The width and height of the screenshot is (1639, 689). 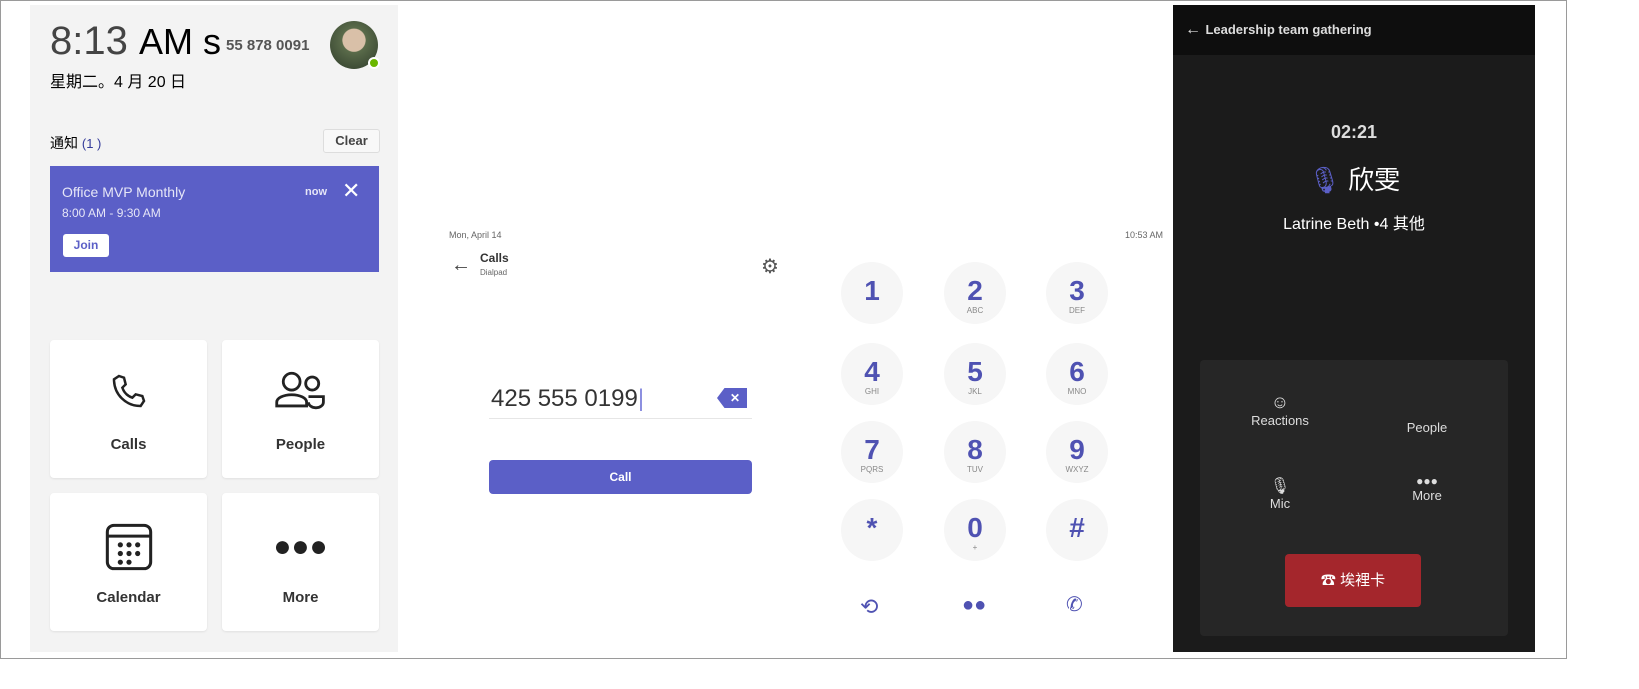 I want to click on key-digit: #, so click(x=1077, y=527).